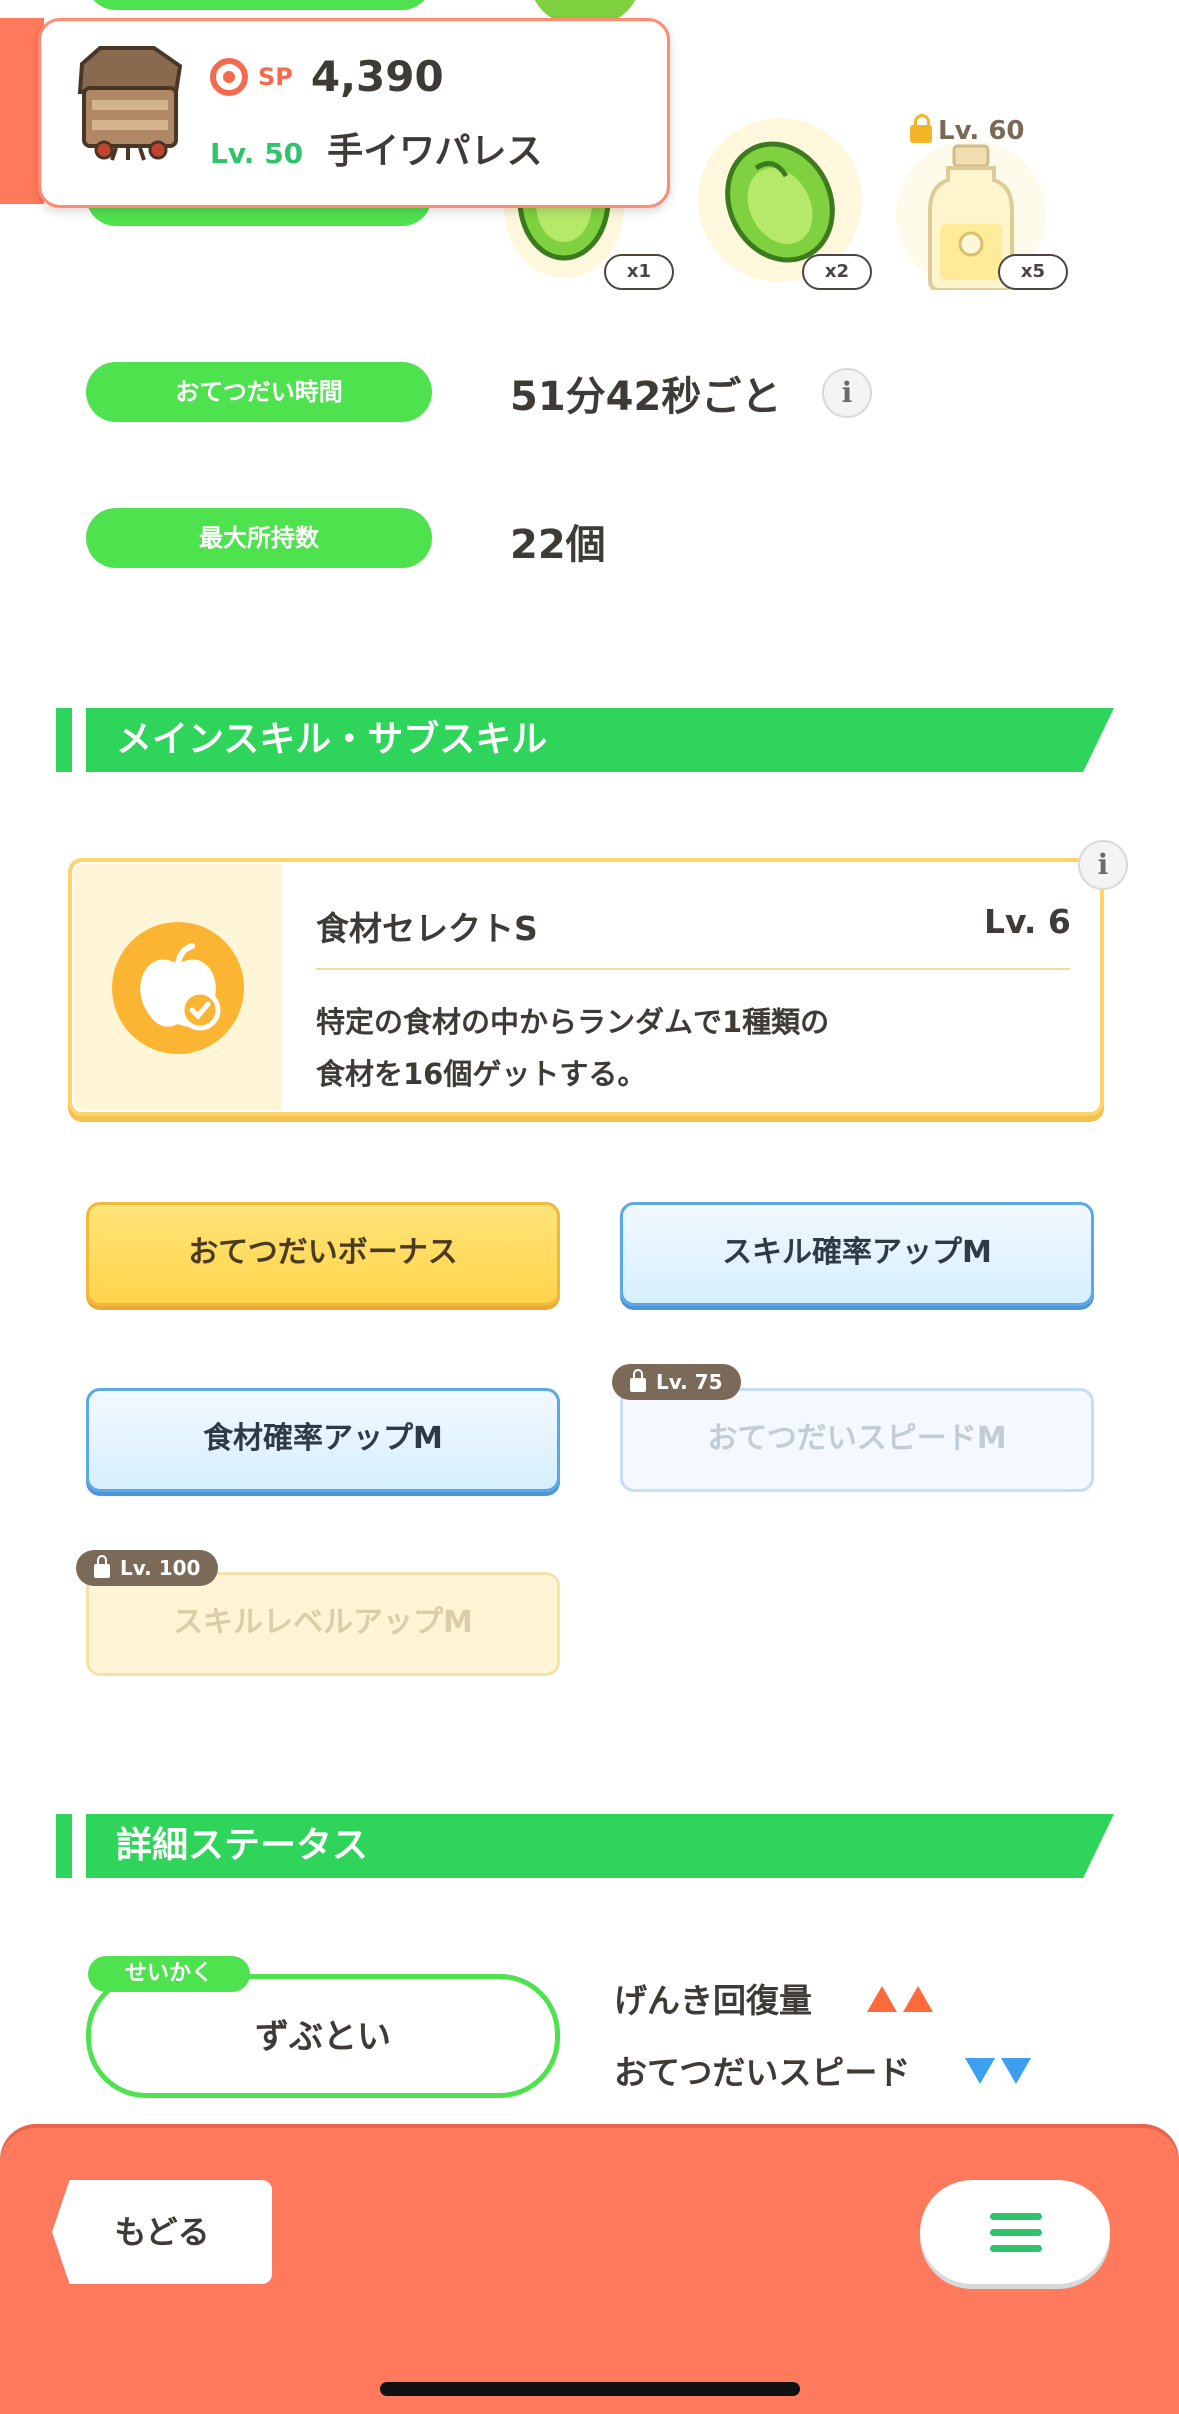  Describe the element at coordinates (762, 2072) in the screenshot. I see `nature-effect-down-label: おてつだいスピード` at that location.